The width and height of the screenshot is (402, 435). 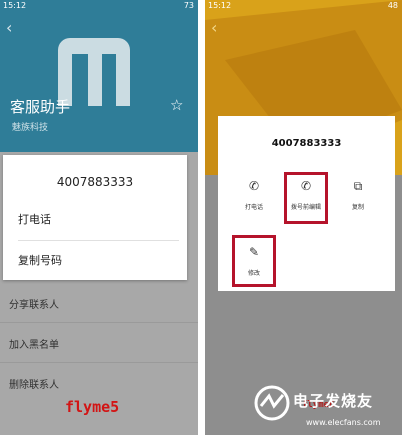 What do you see at coordinates (303, 6) in the screenshot?
I see `status-bar: 15:12 48` at bounding box center [303, 6].